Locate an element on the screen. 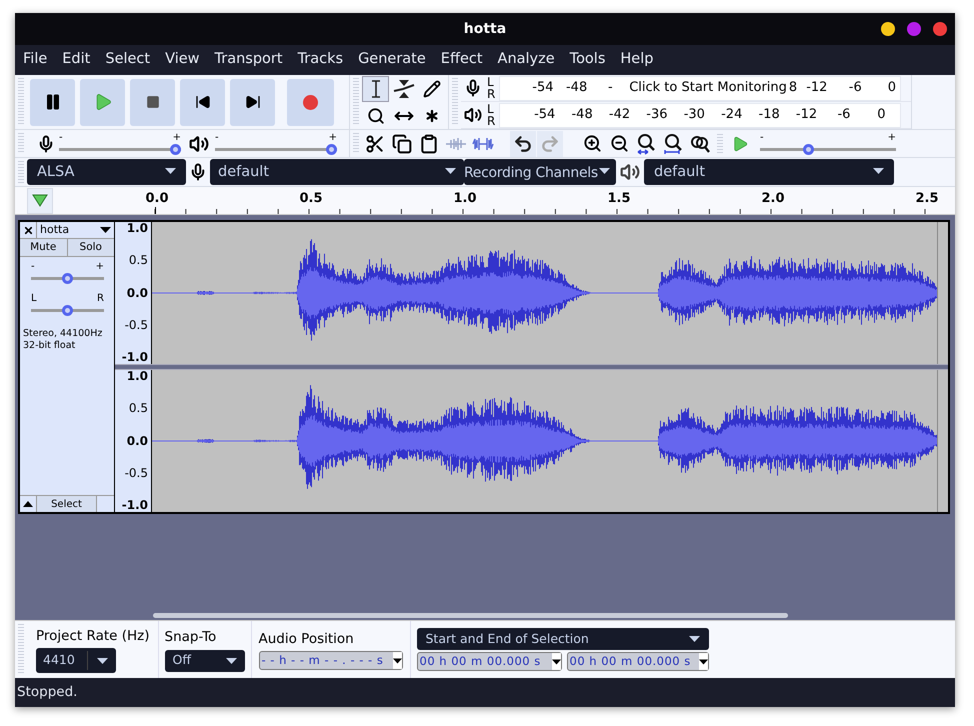 Image resolution: width=974 pixels, height=726 pixels. playback-speed-slider is located at coordinates (828, 149).